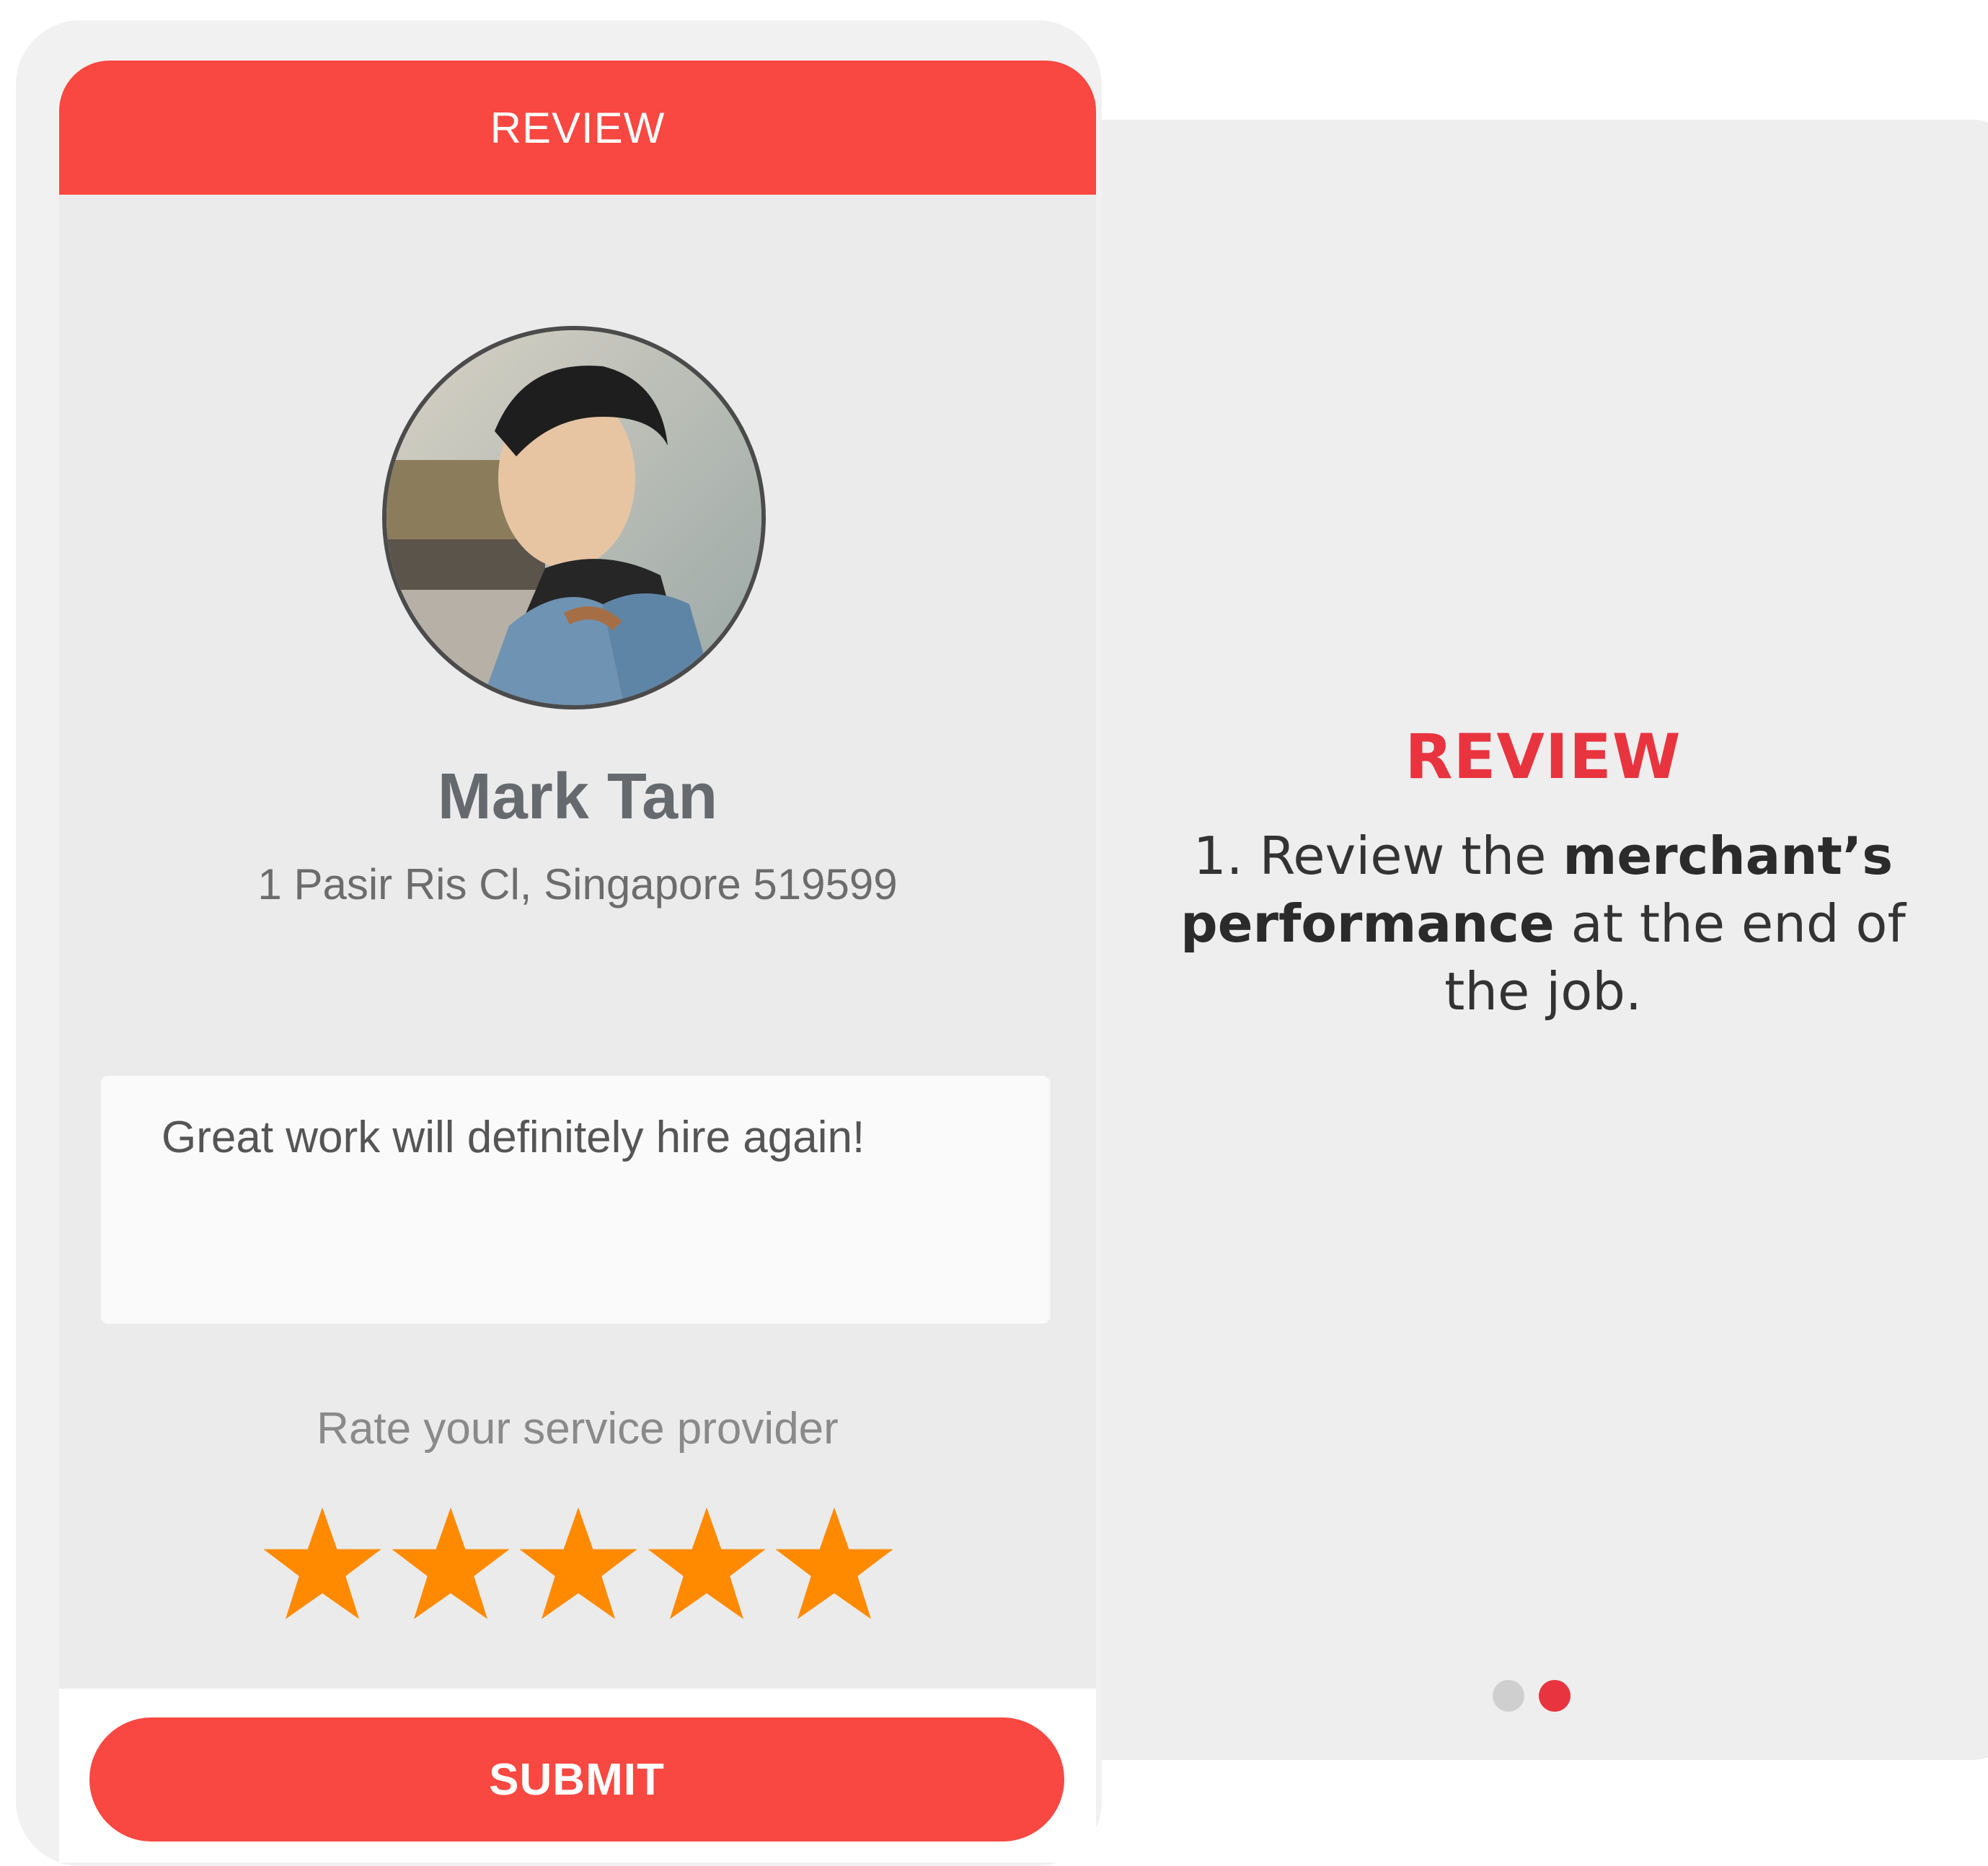 This screenshot has width=1988, height=1866. Describe the element at coordinates (1544, 757) in the screenshot. I see `info-title: REVIEW` at that location.